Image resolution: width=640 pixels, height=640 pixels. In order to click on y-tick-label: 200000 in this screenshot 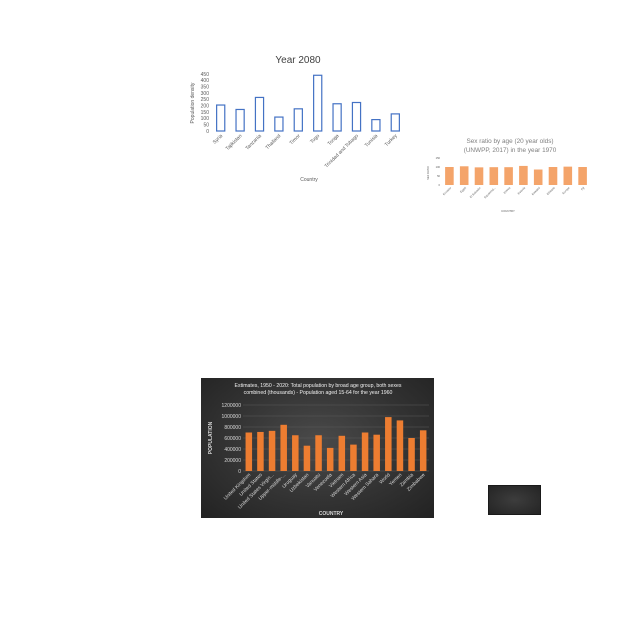, I will do `click(232, 461)`.